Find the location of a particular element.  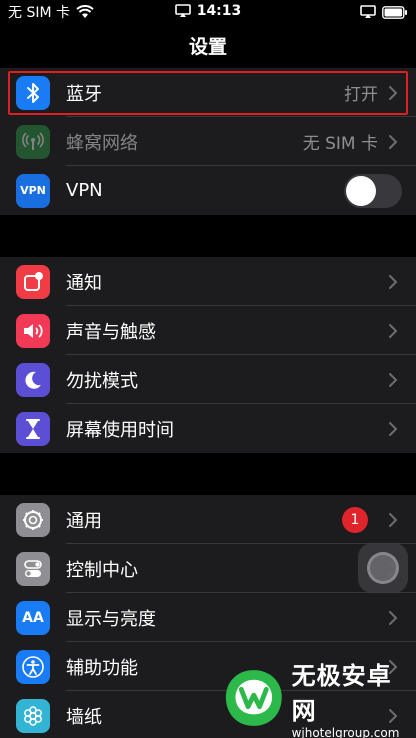

settings-row-do-not-disturb: 勿扰模式 is located at coordinates (208, 379).